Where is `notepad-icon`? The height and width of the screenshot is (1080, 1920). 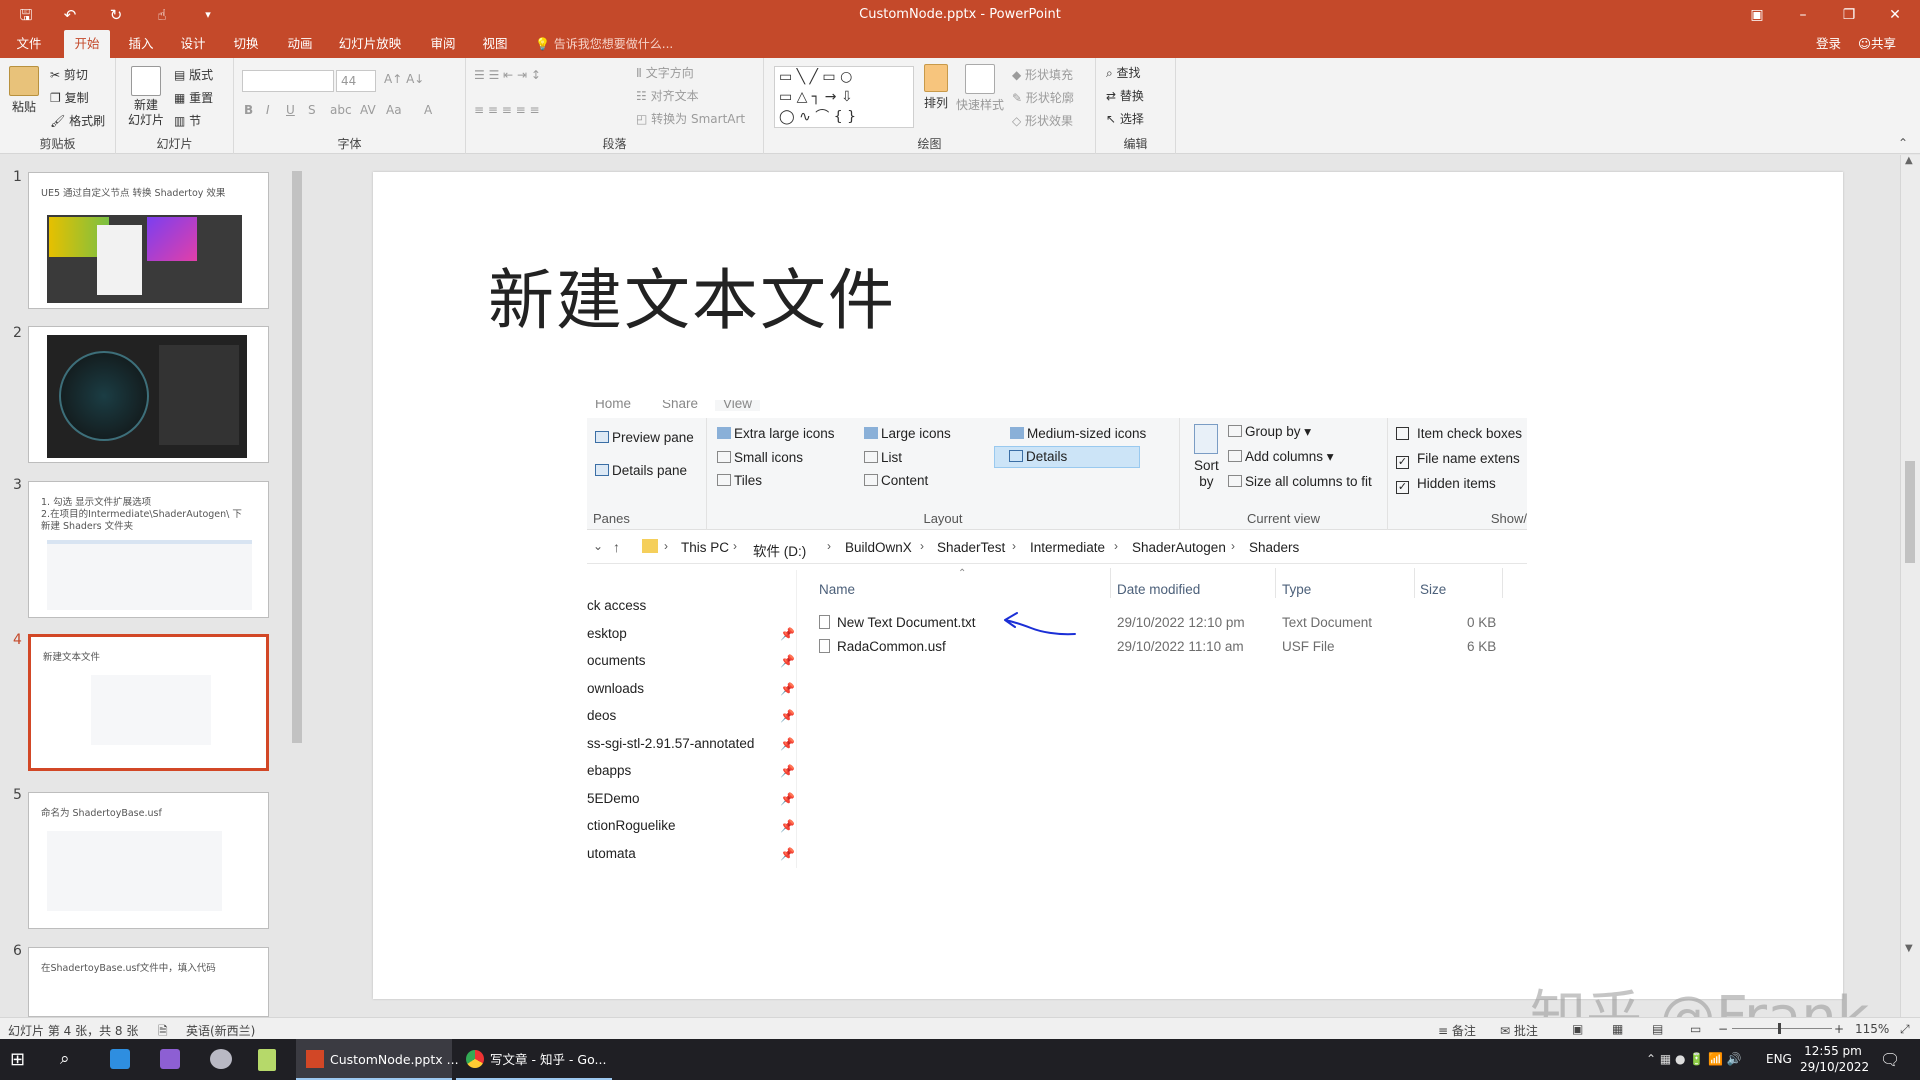 notepad-icon is located at coordinates (272, 1059).